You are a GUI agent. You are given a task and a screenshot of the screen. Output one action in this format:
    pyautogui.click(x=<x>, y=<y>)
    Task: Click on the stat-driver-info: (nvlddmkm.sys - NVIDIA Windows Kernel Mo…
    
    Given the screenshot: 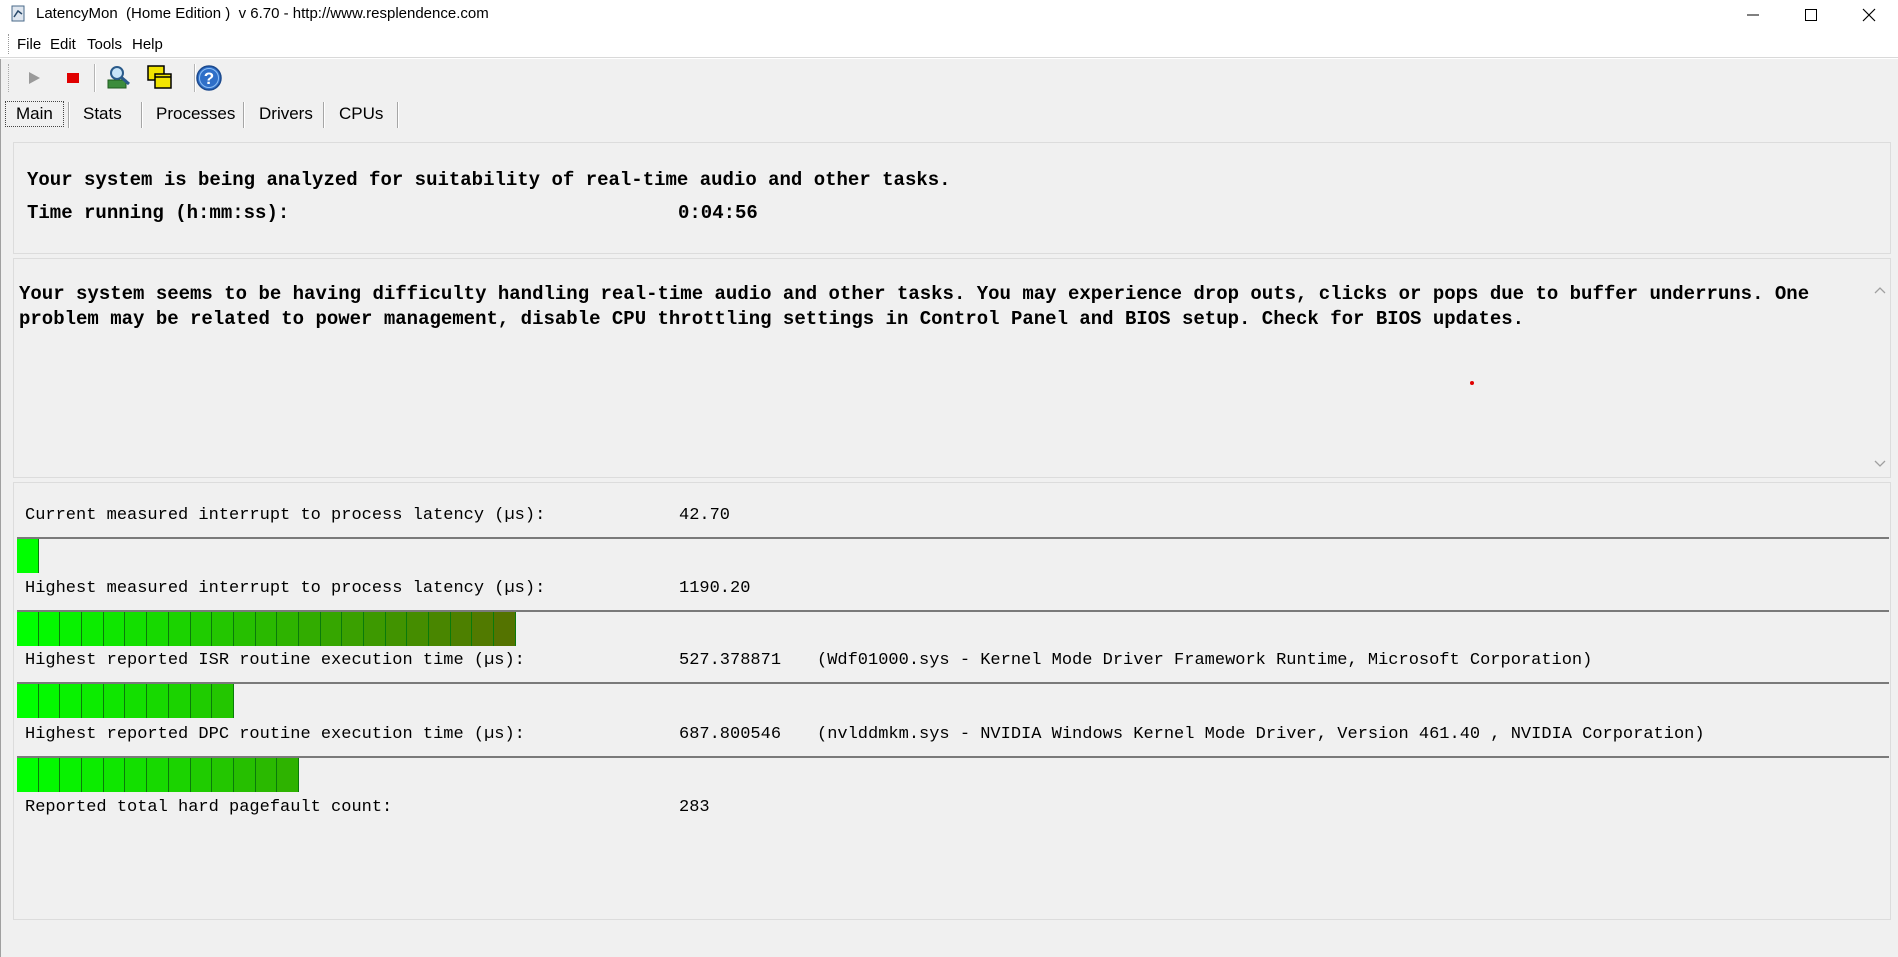 What is the action you would take?
    pyautogui.click(x=1261, y=734)
    